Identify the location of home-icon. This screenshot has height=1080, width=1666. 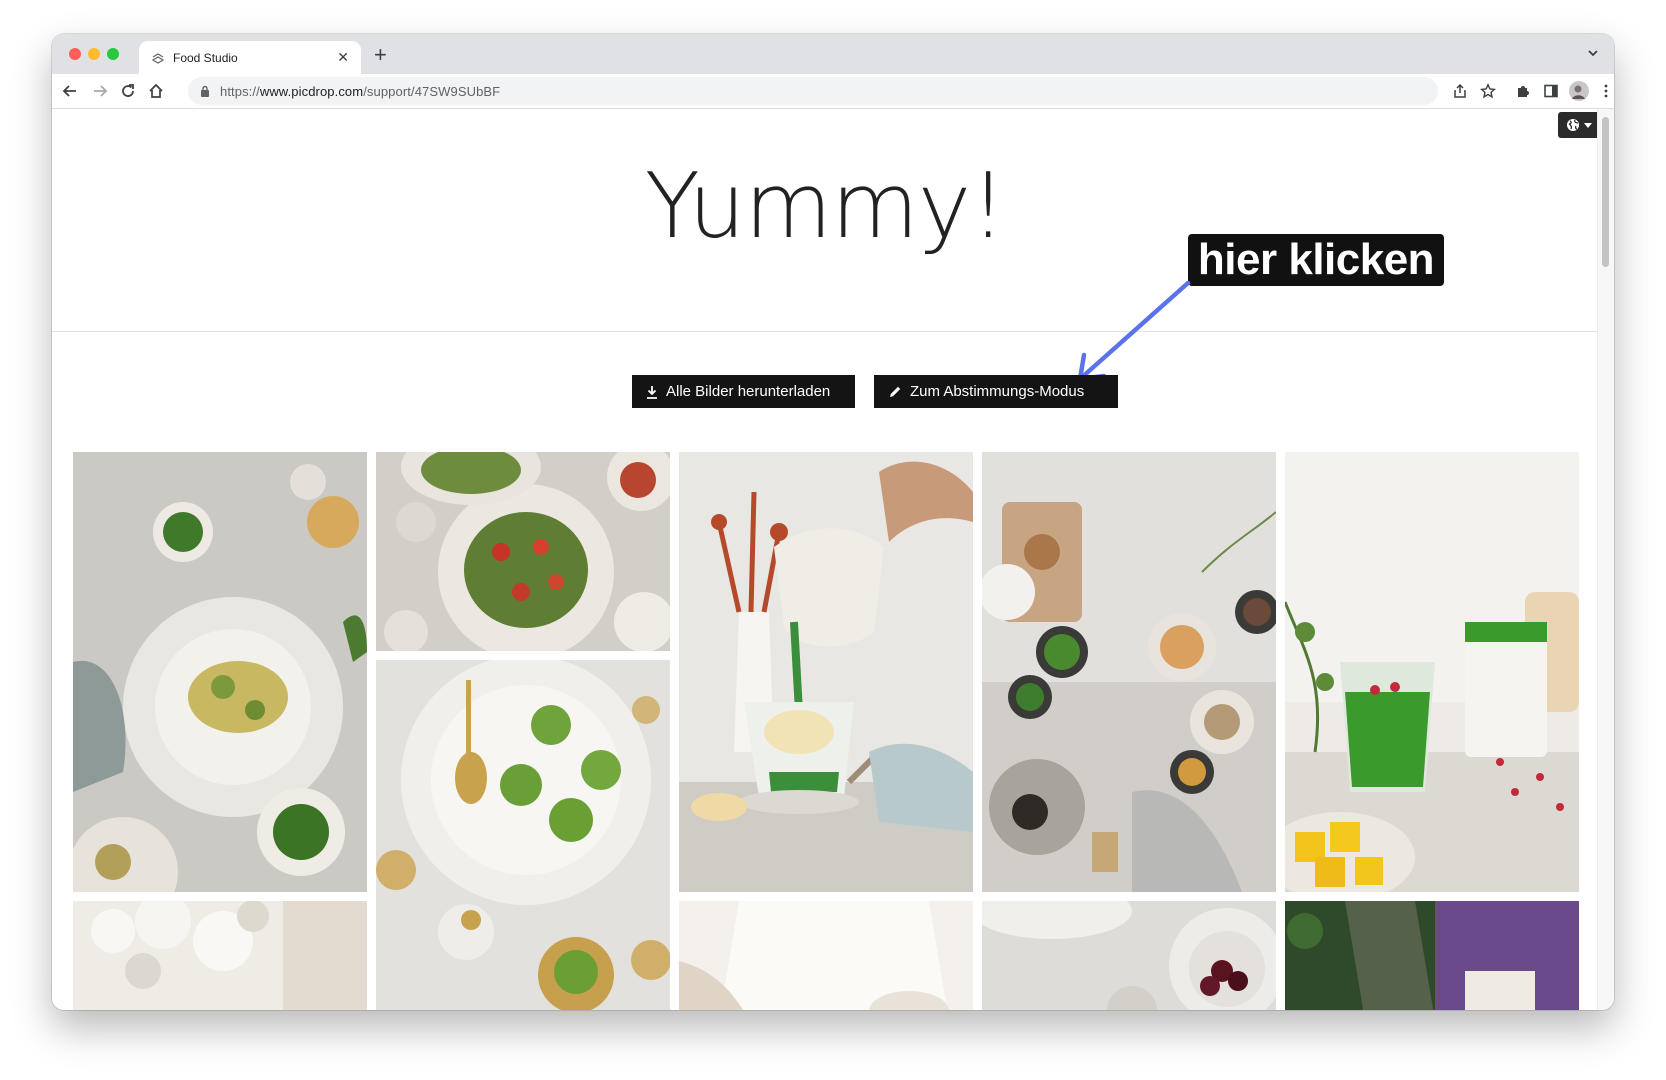
(156, 91).